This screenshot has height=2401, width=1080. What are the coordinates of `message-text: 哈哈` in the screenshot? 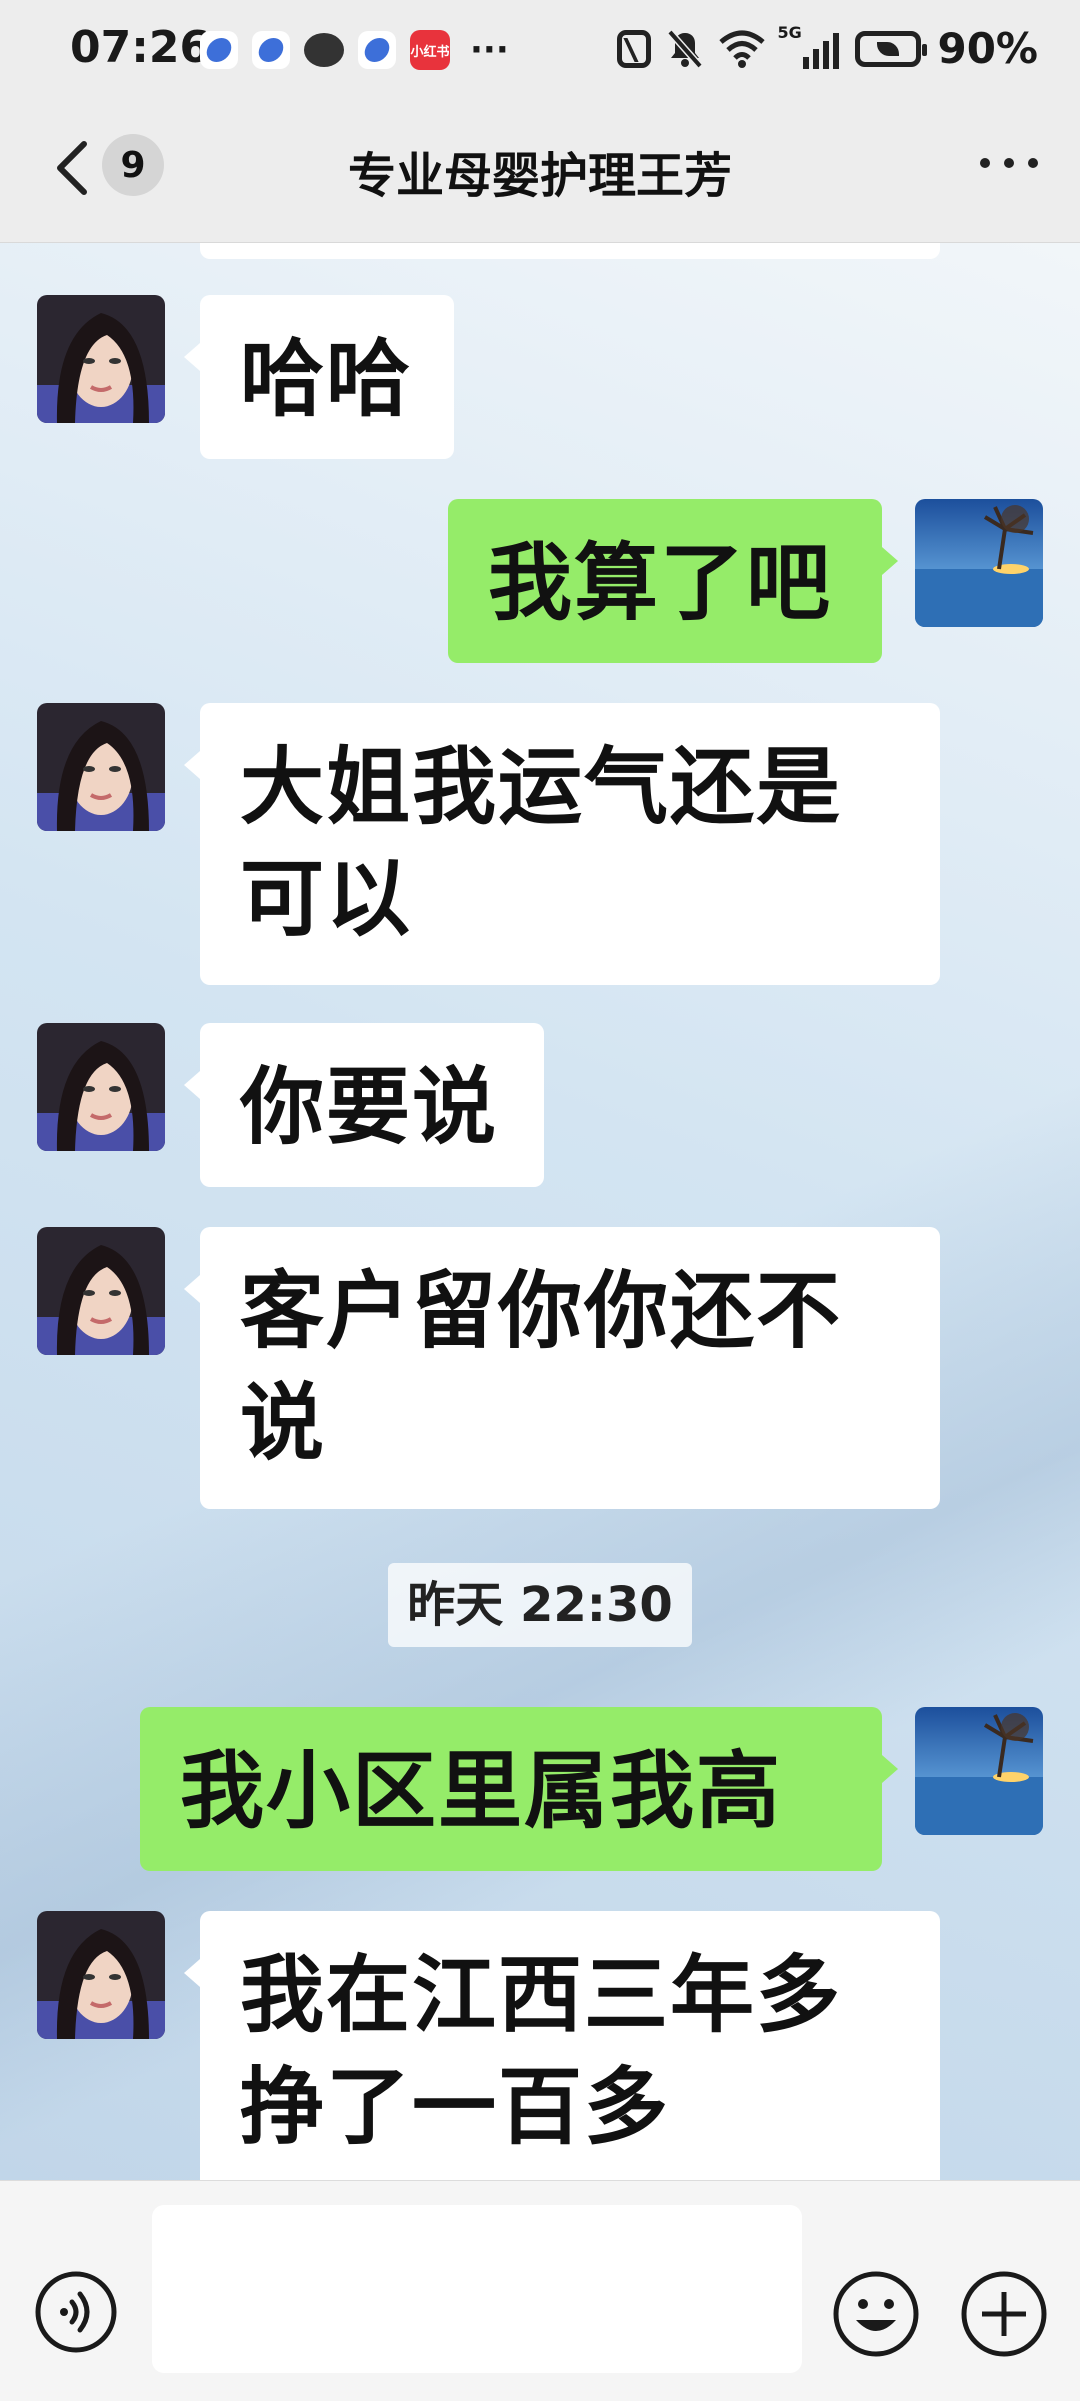 It's located at (326, 379).